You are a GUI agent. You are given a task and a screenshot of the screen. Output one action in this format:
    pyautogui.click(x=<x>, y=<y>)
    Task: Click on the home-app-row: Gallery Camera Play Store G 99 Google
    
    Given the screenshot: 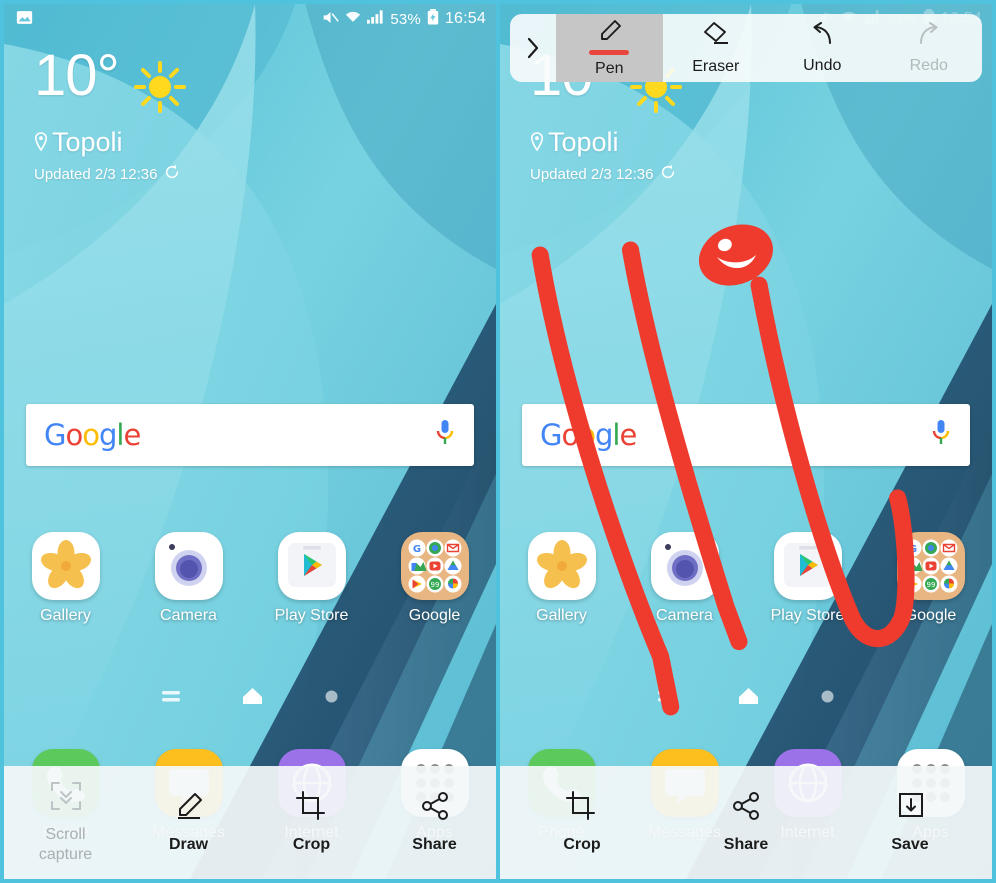 What is the action you would take?
    pyautogui.click(x=250, y=578)
    